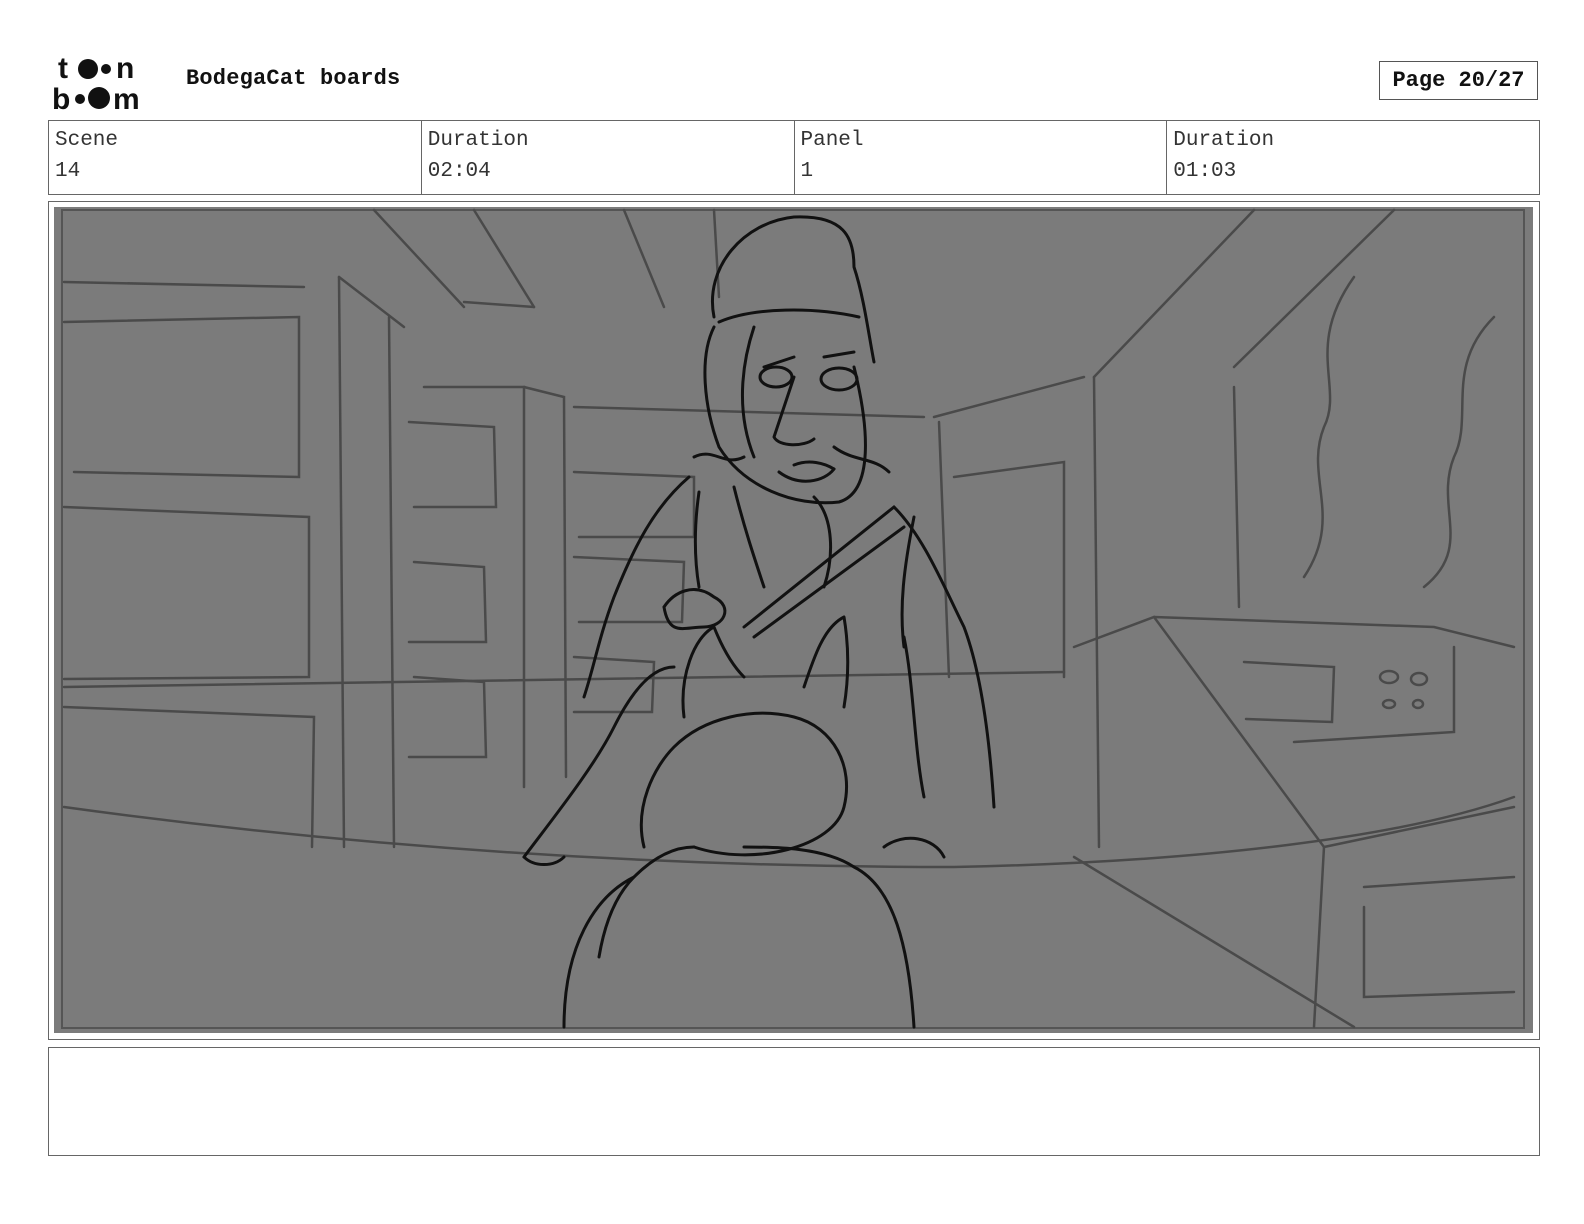 The width and height of the screenshot is (1584, 1224). I want to click on scene-duration-cell: Duration 02:04, so click(608, 157).